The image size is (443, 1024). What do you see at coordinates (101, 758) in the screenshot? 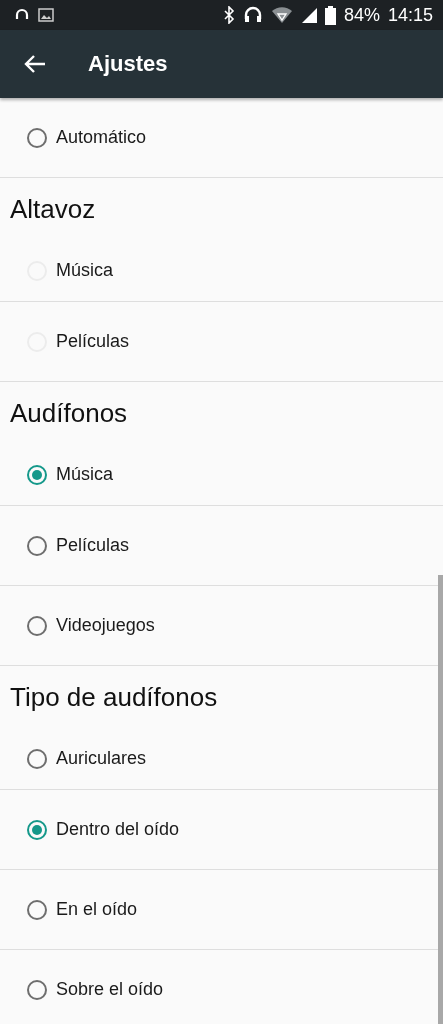
I see `option-label: Auriculares` at bounding box center [101, 758].